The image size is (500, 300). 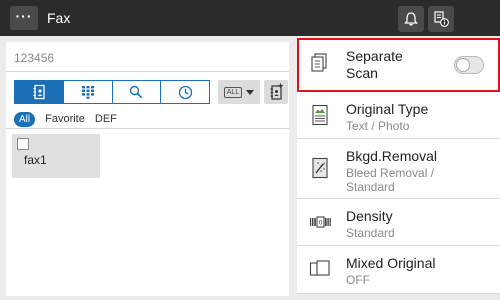 What do you see at coordinates (291, 169) in the screenshot?
I see `pane-separator` at bounding box center [291, 169].